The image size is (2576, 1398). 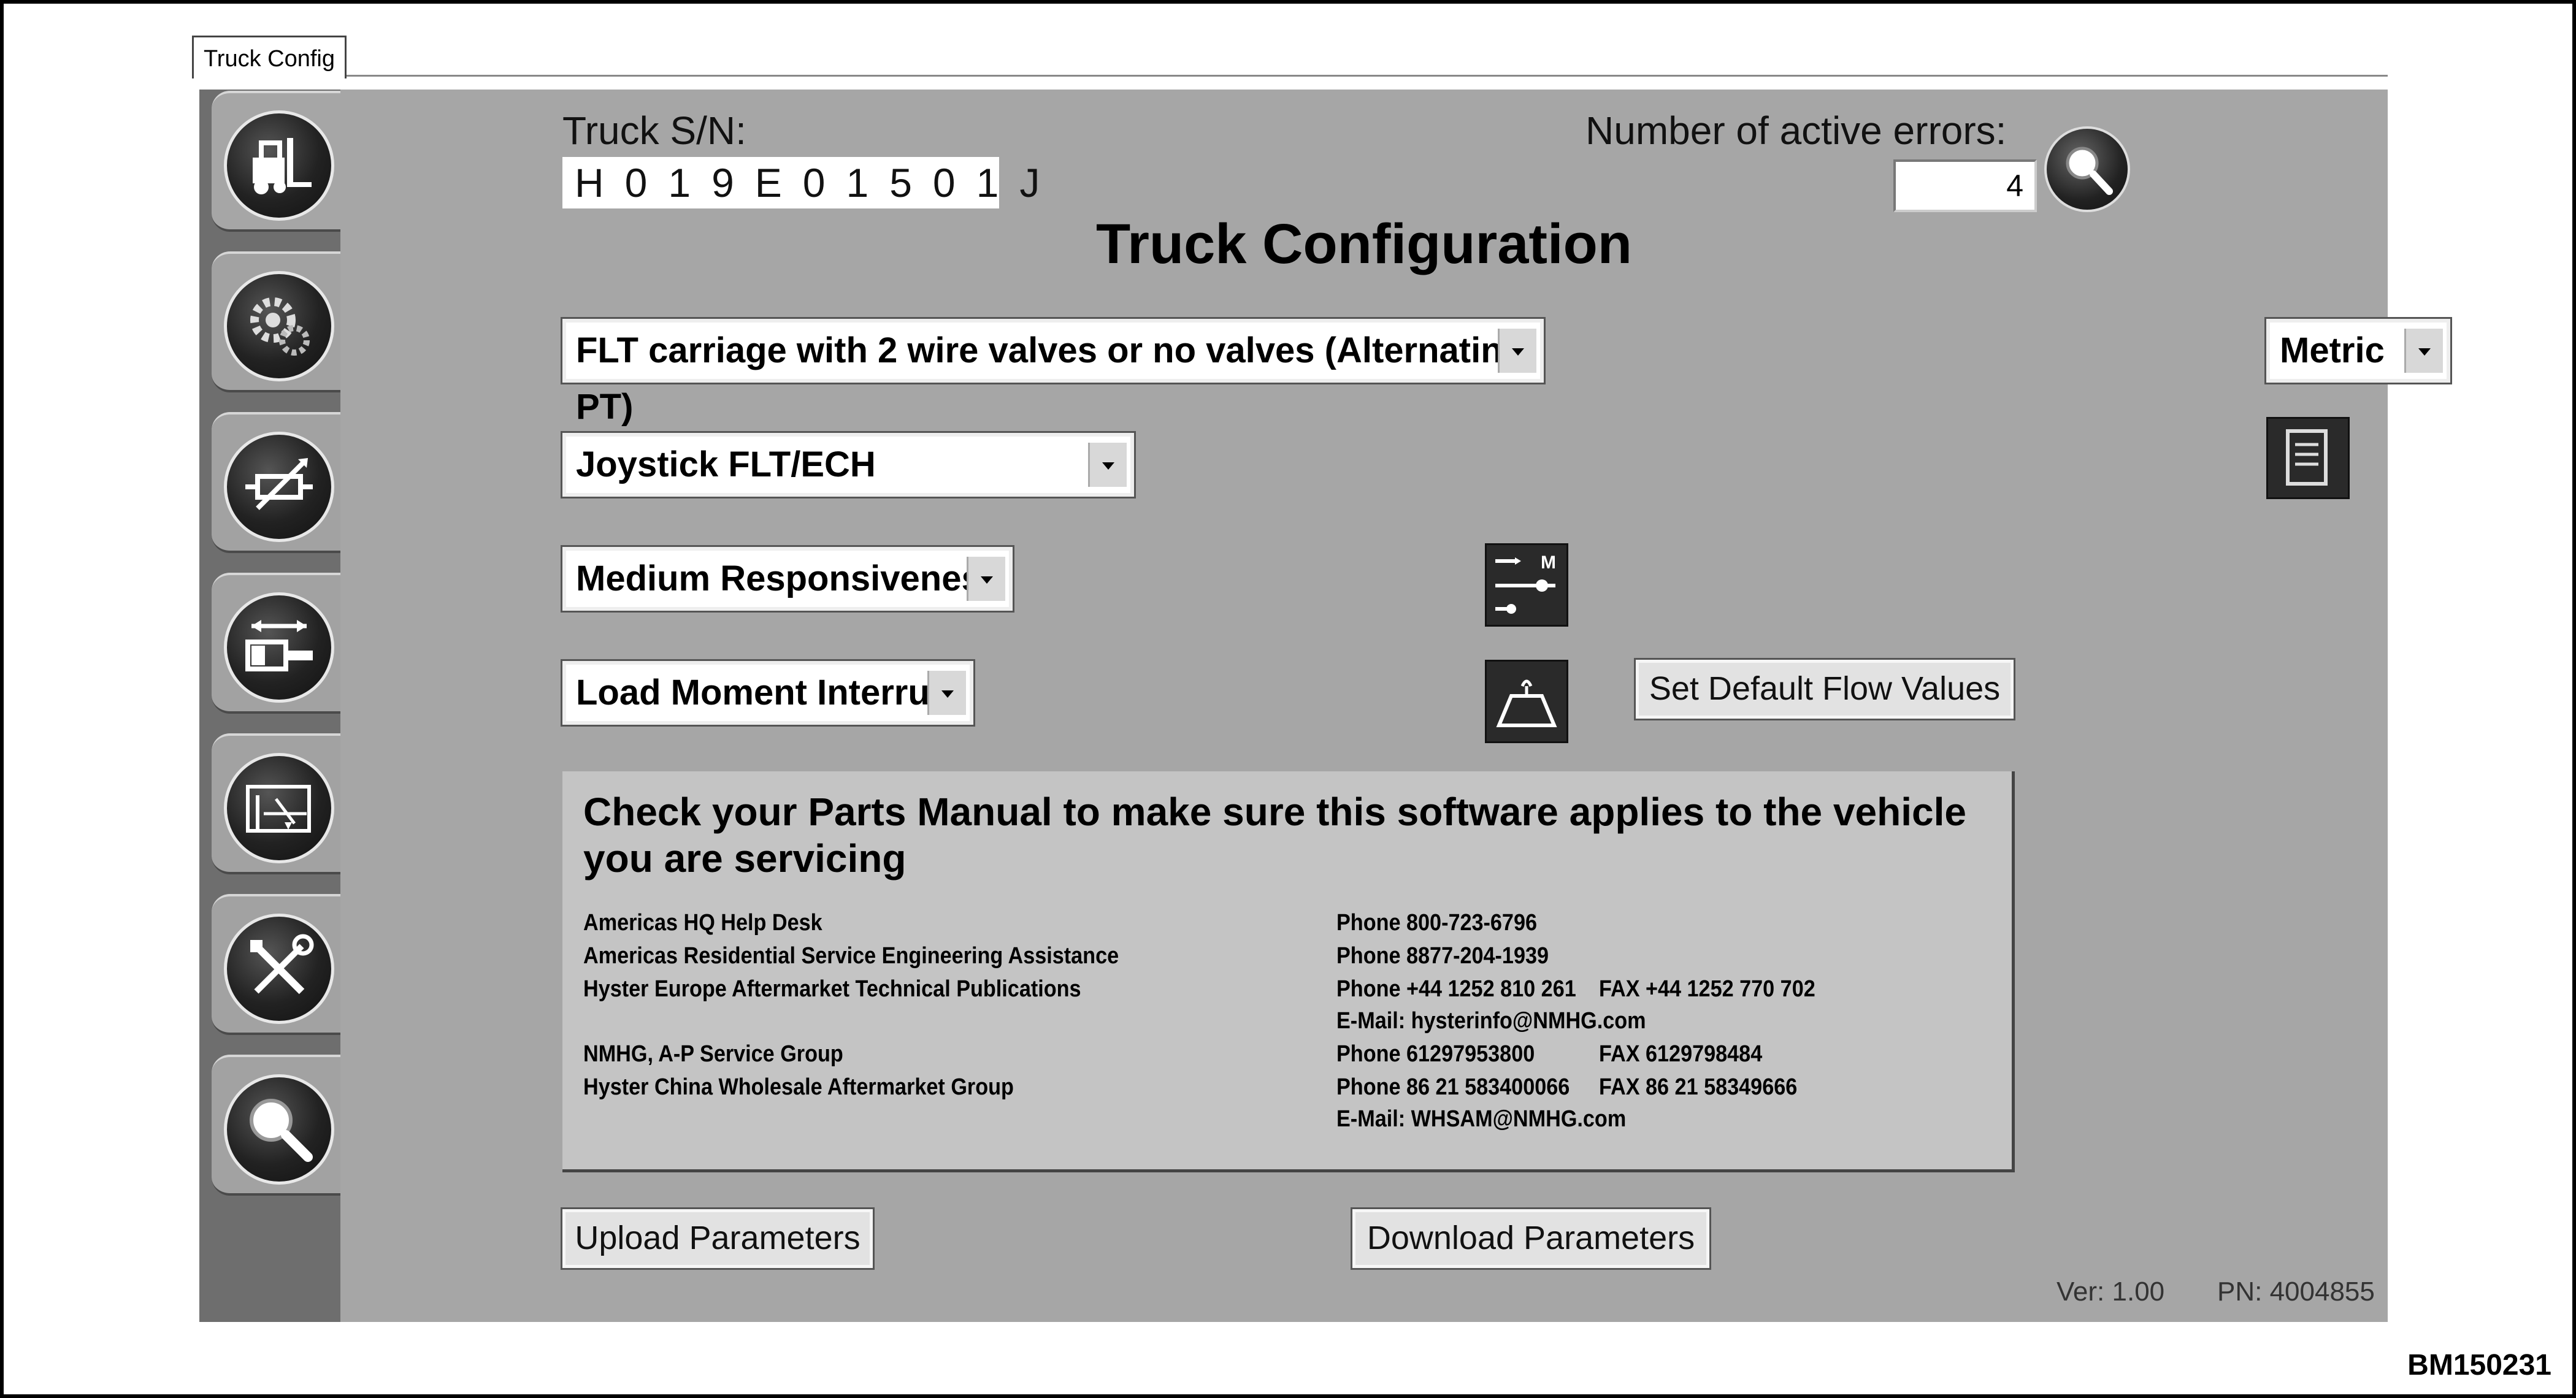 What do you see at coordinates (1681, 1054) in the screenshot?
I see `contact-fax: FAX 6129798484` at bounding box center [1681, 1054].